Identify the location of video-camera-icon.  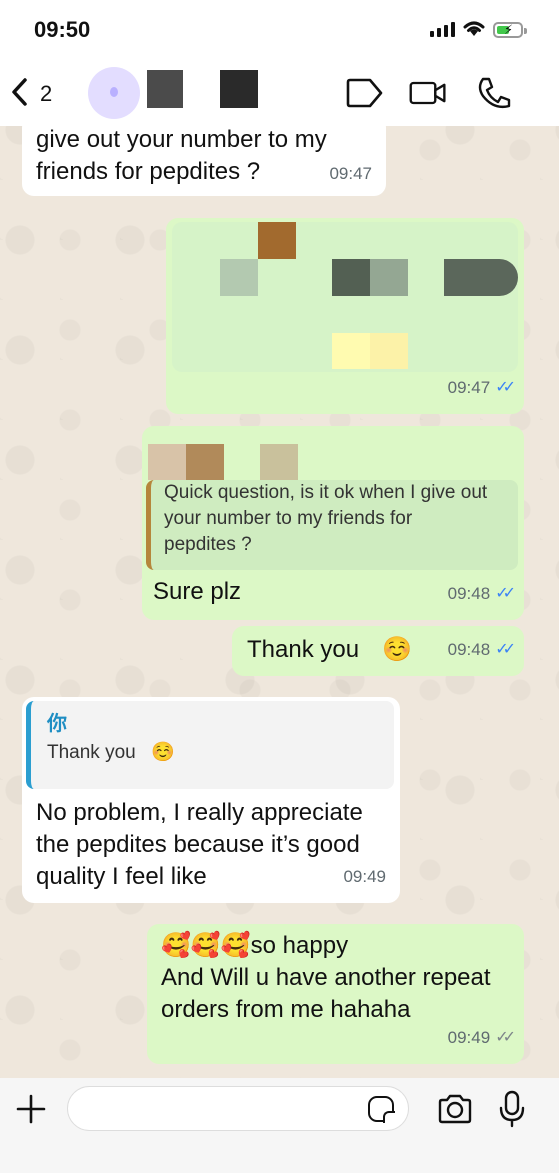
(428, 93).